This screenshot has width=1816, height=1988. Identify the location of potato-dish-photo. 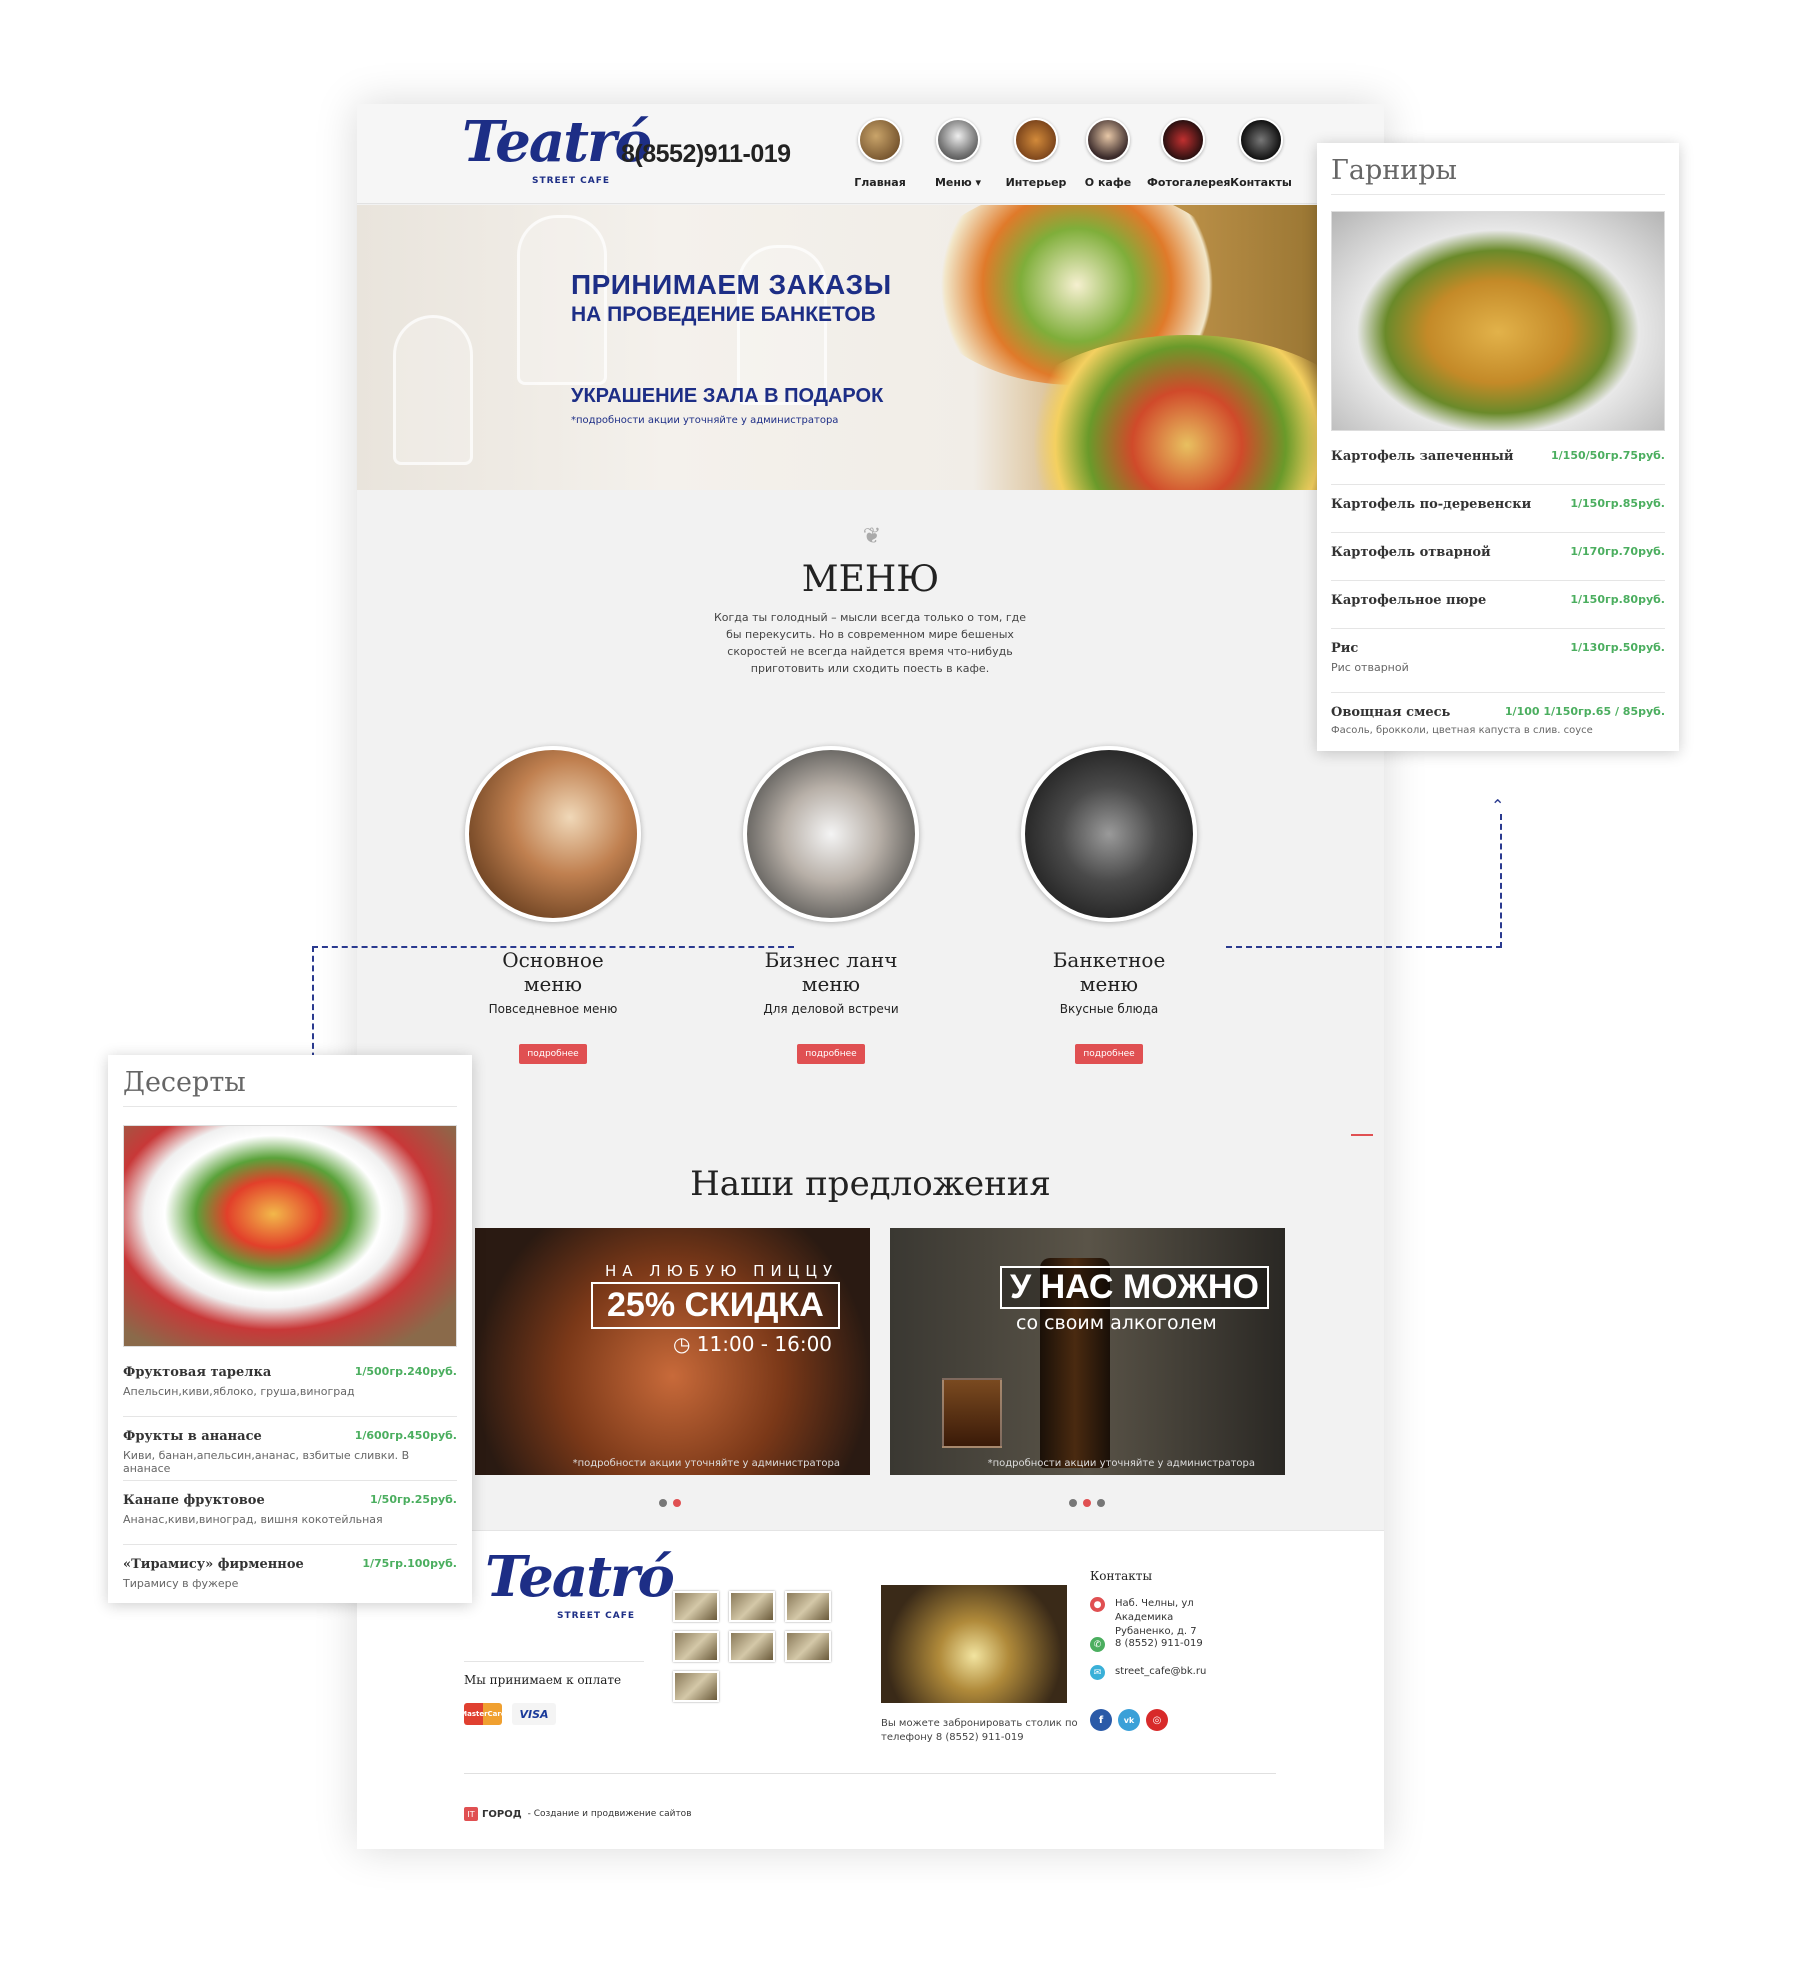
(1498, 321).